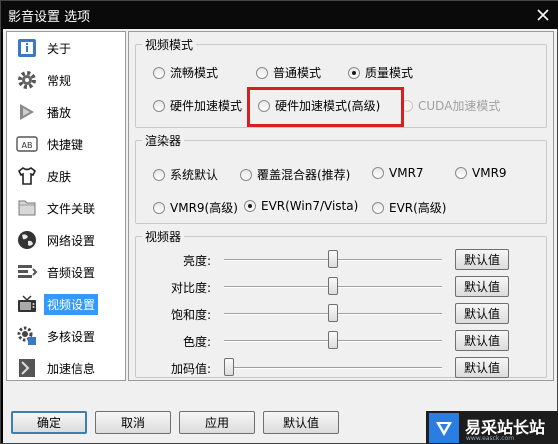  What do you see at coordinates (163, 141) in the screenshot?
I see `group-title: 渲染器` at bounding box center [163, 141].